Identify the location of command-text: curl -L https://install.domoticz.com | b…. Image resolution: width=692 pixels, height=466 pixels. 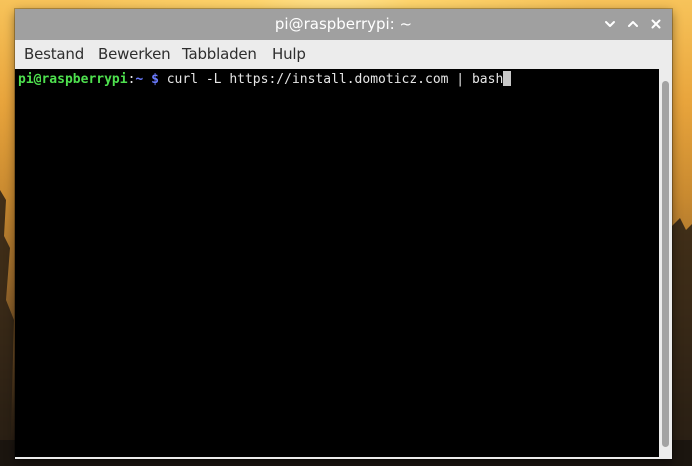
(335, 79).